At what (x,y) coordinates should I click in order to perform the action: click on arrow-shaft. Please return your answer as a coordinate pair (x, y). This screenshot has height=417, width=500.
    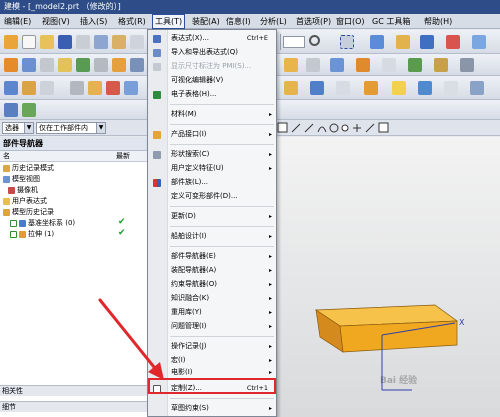
    Looking at the image, I should click on (129, 336).